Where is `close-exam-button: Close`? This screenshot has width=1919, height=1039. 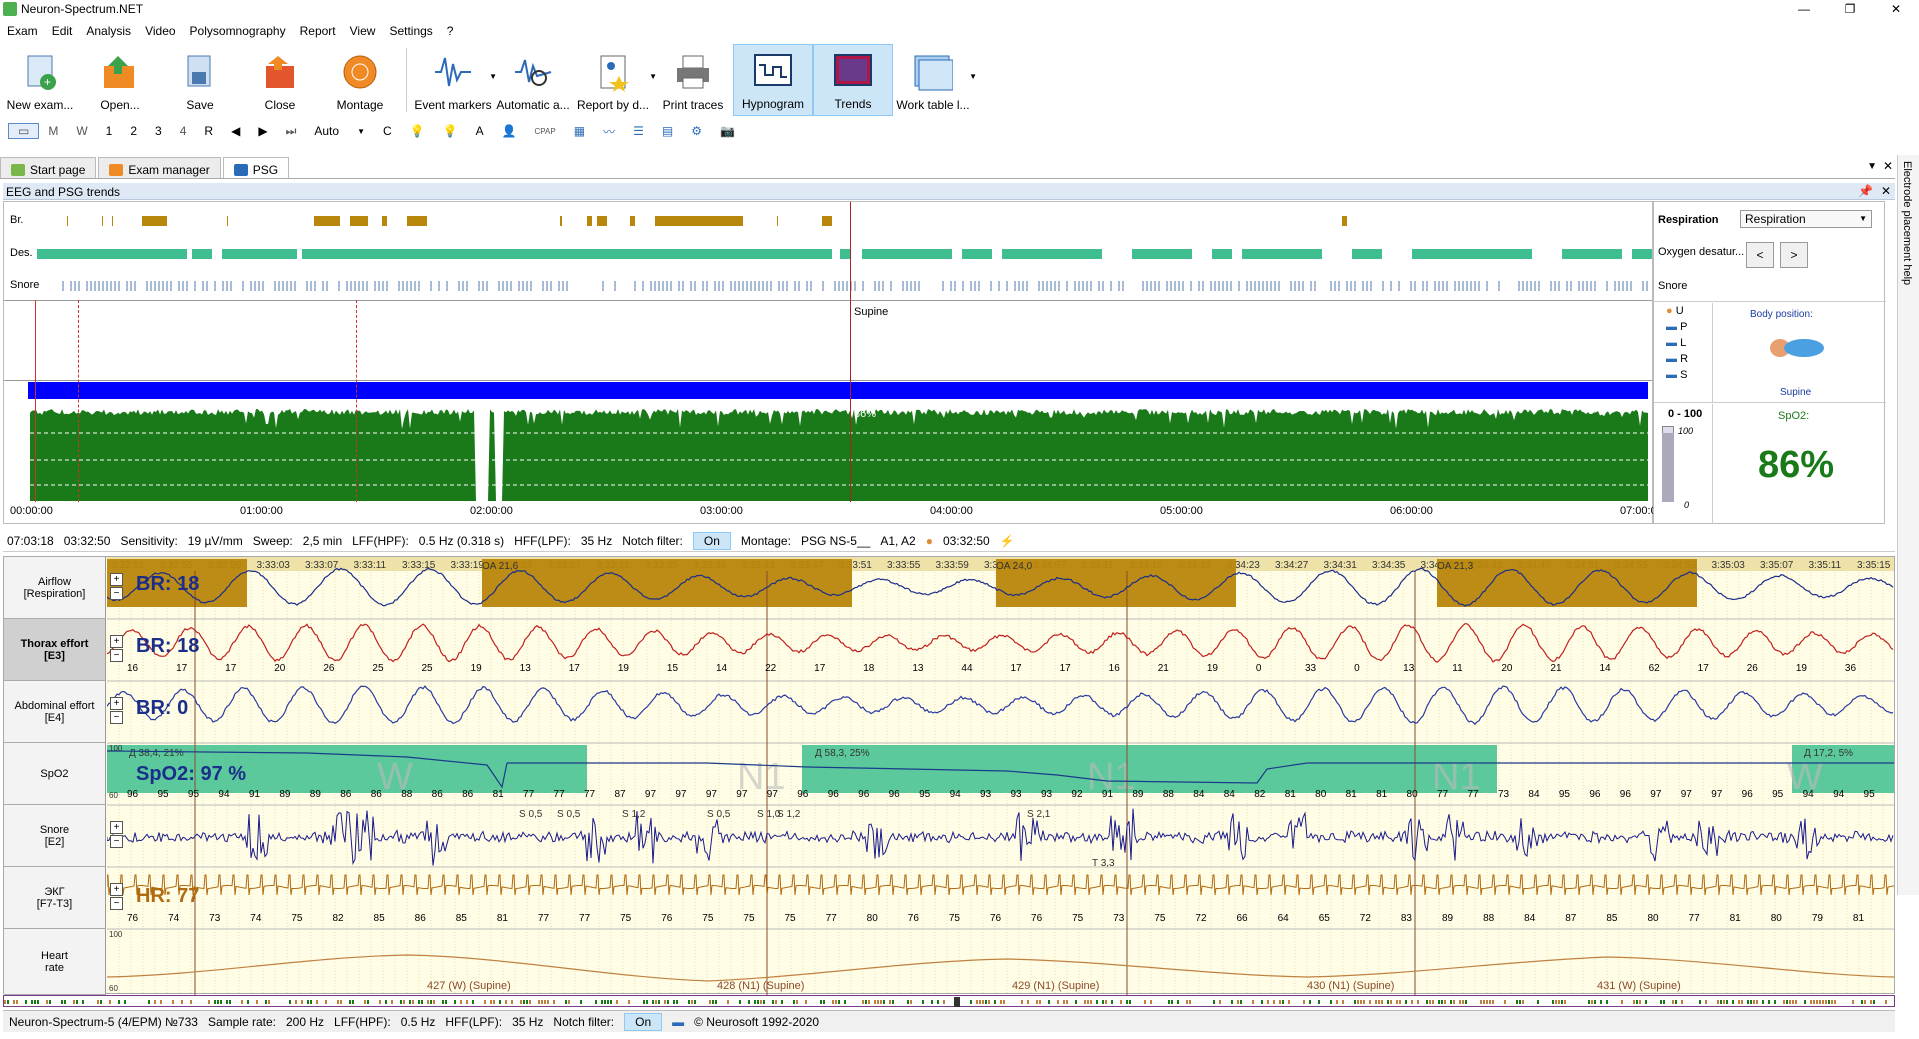 close-exam-button: Close is located at coordinates (280, 80).